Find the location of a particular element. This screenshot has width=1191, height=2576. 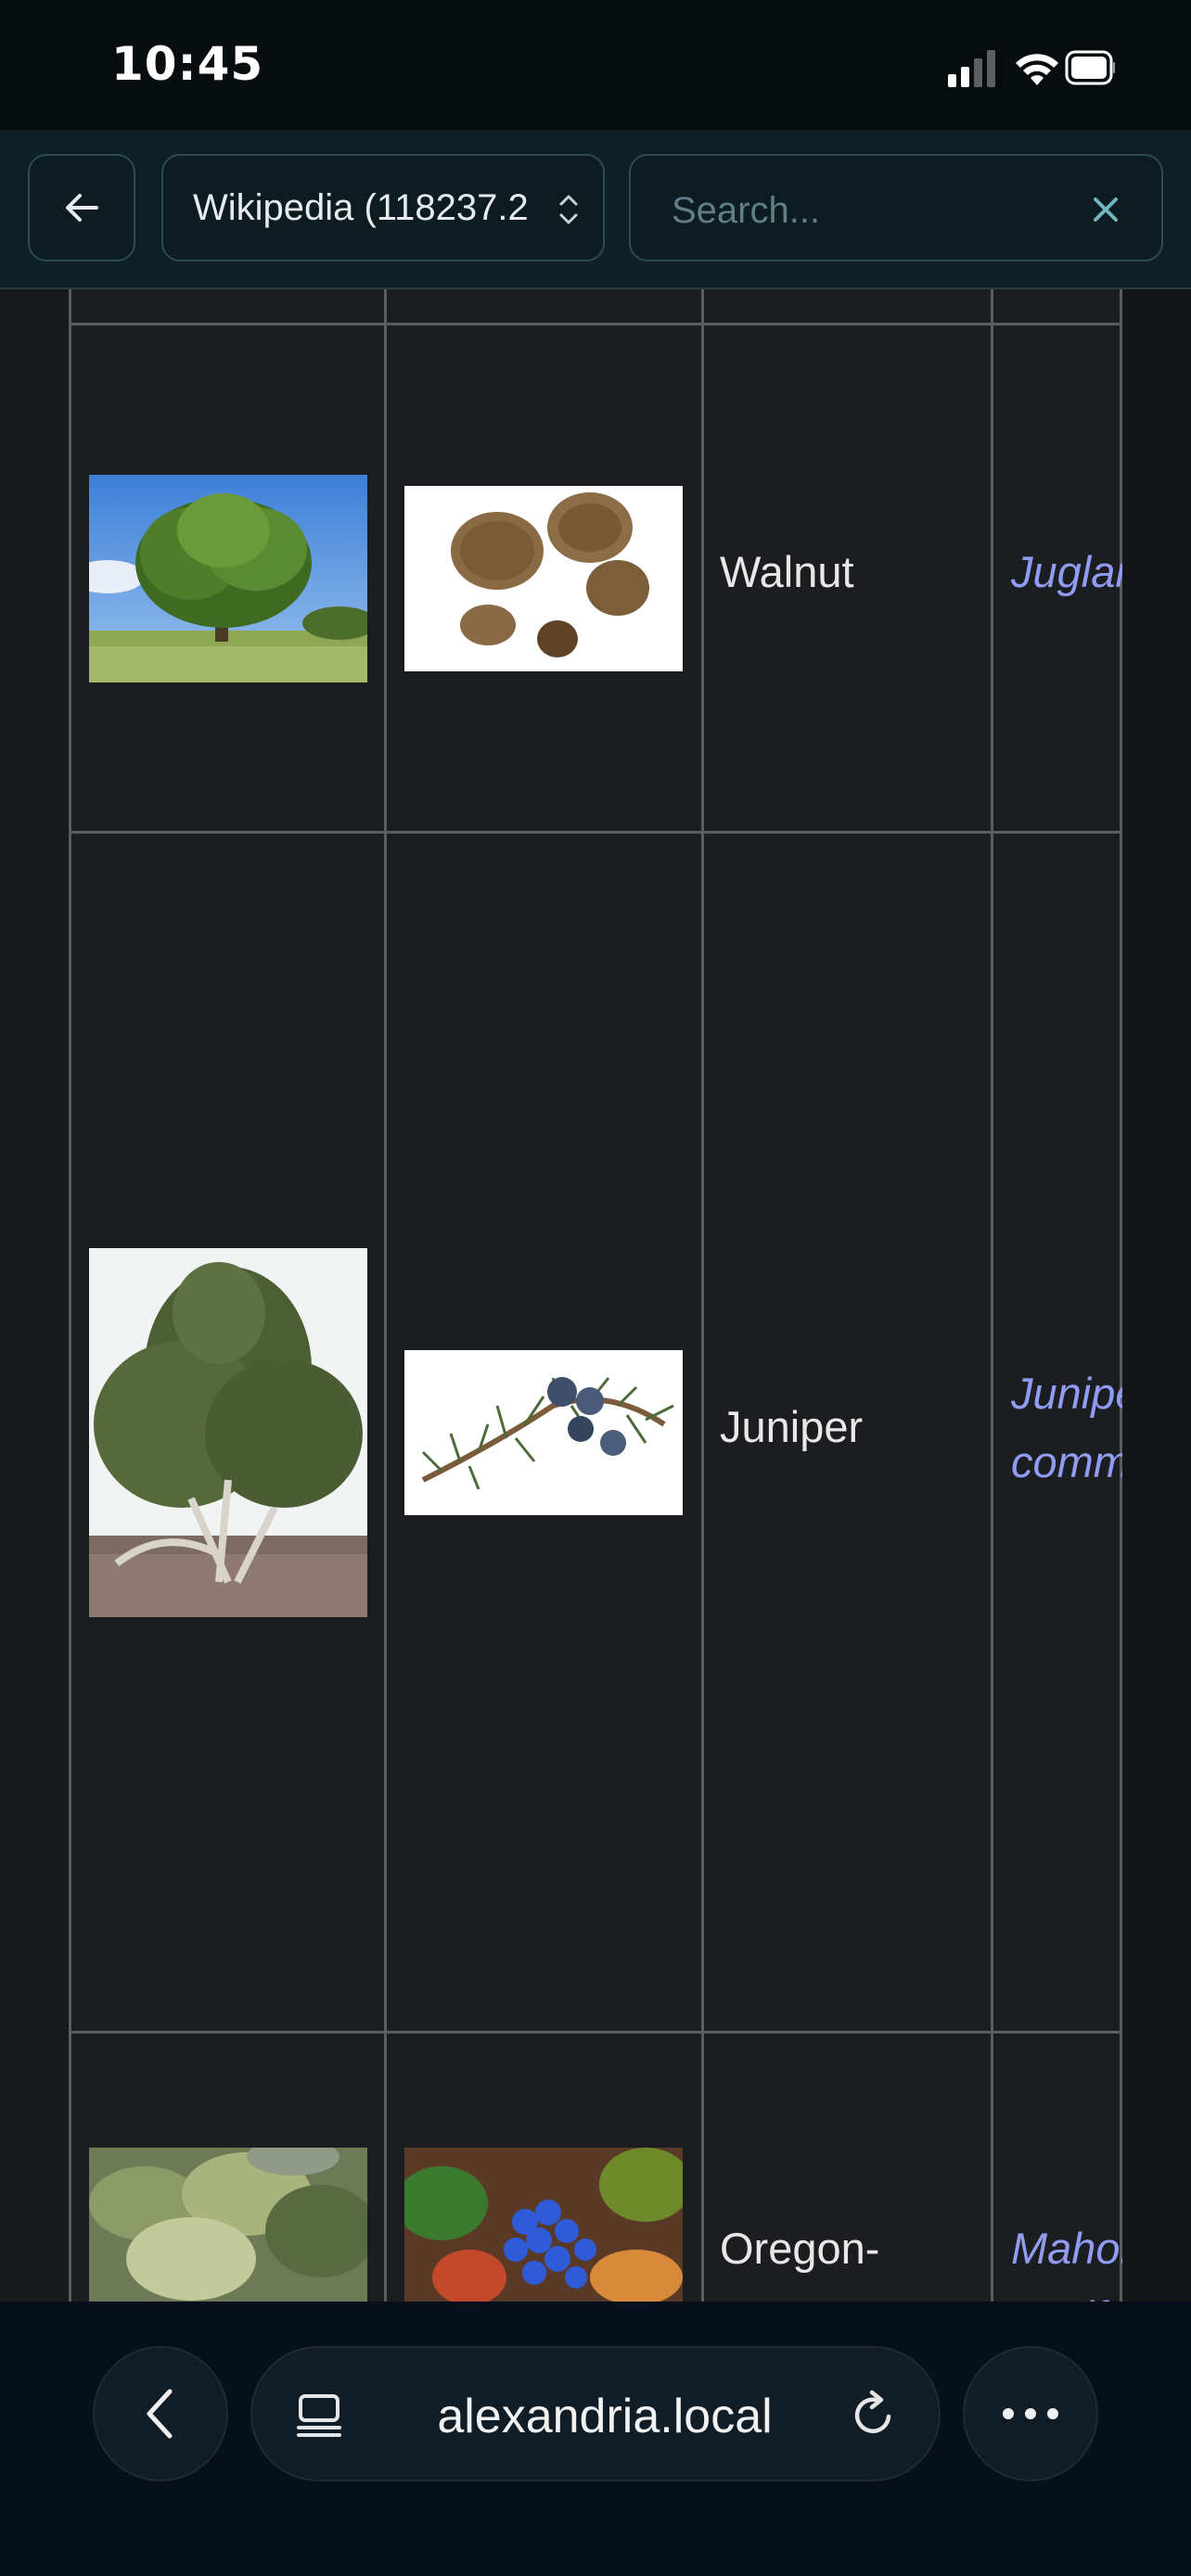

oregon-grape-berries-photo is located at coordinates (543, 2225).